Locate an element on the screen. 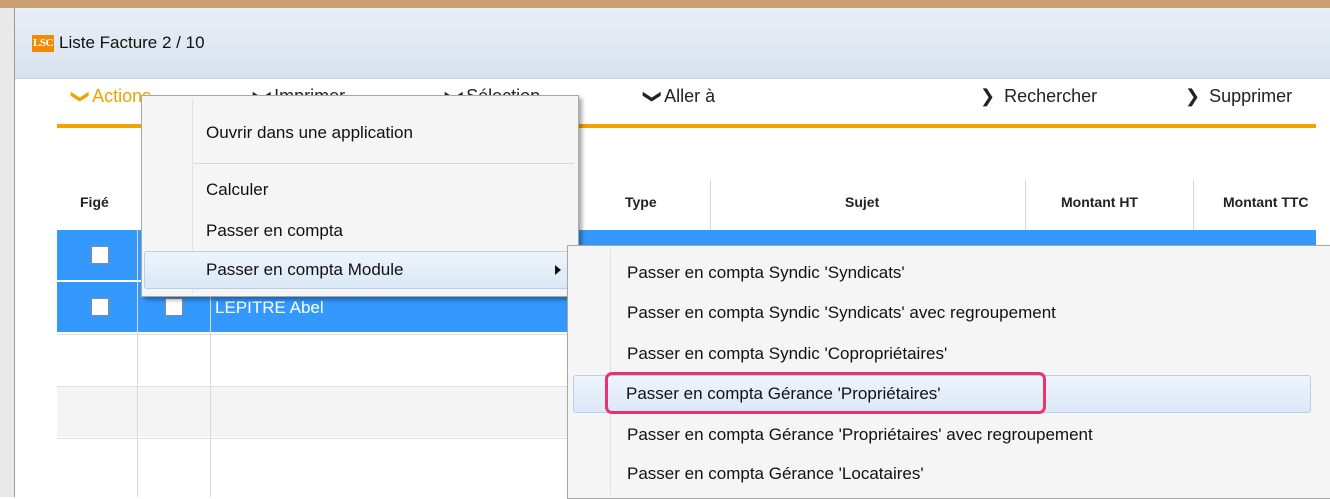 Image resolution: width=1330 pixels, height=499 pixels. menu-item-passer-en-compta-module: Passer en compta Module is located at coordinates (360, 270).